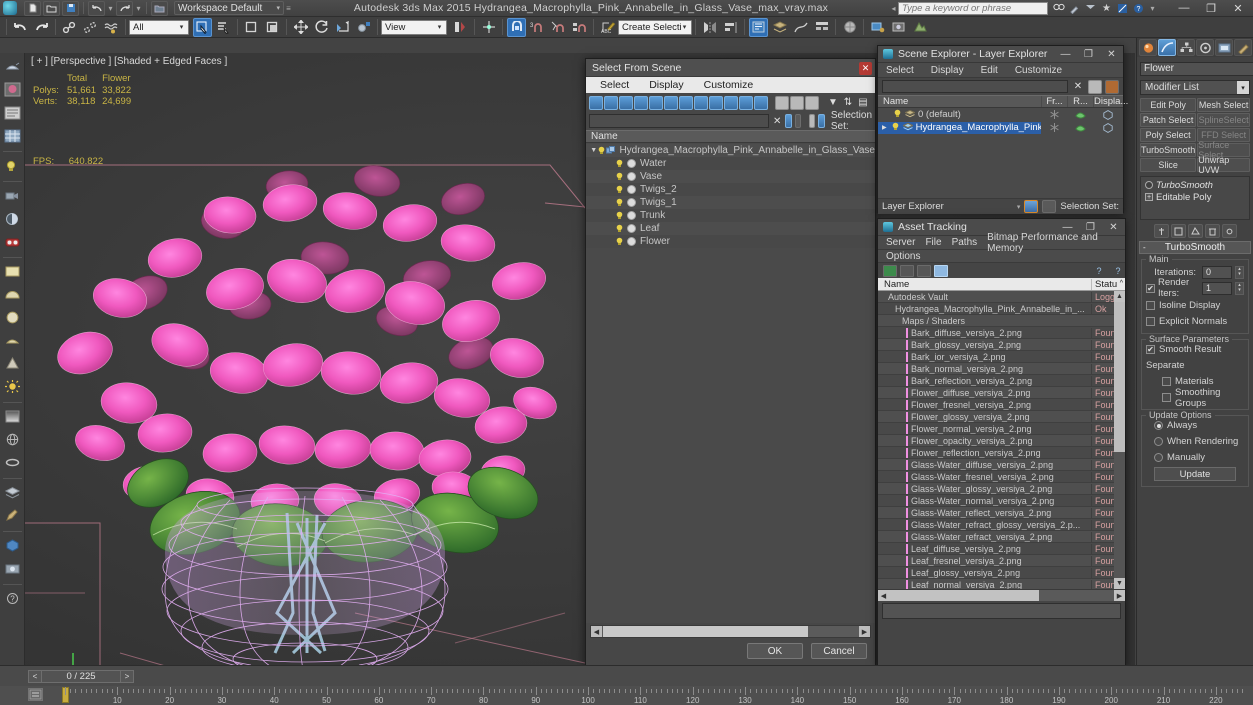  Describe the element at coordinates (321, 27) in the screenshot. I see `select-and-rotate-icon` at that location.